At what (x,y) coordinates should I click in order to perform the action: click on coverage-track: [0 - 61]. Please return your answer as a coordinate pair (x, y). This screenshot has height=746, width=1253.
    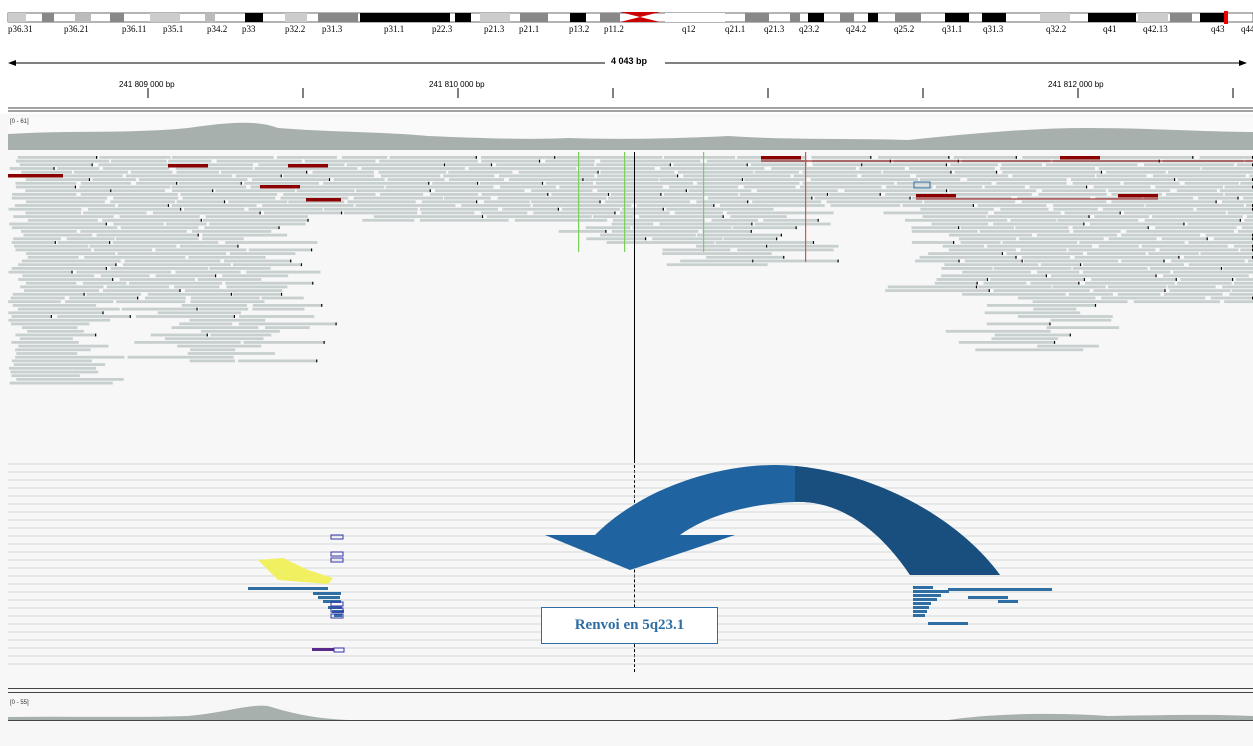
    Looking at the image, I should click on (630, 134).